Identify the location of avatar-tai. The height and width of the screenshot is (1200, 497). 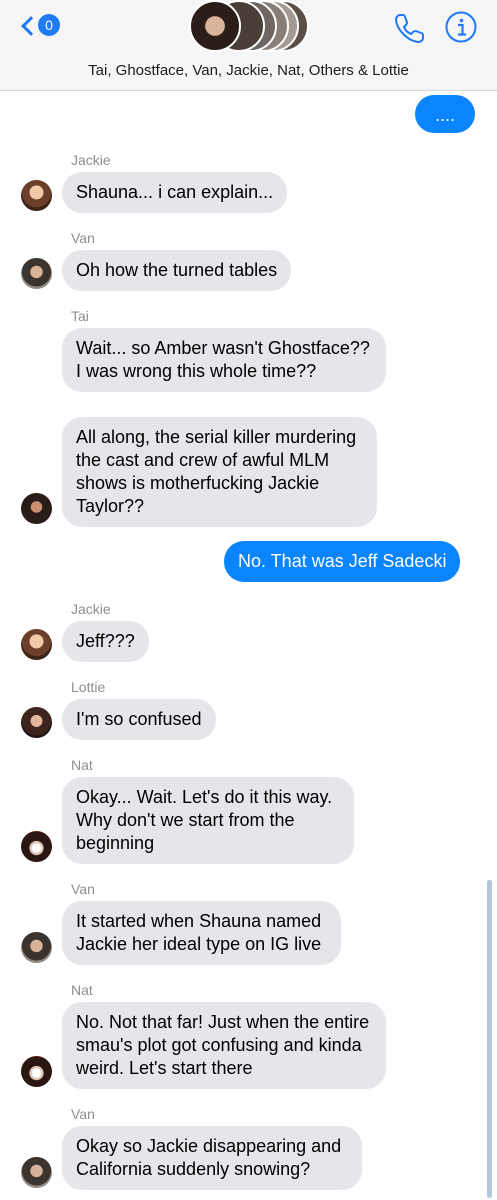
(36, 508).